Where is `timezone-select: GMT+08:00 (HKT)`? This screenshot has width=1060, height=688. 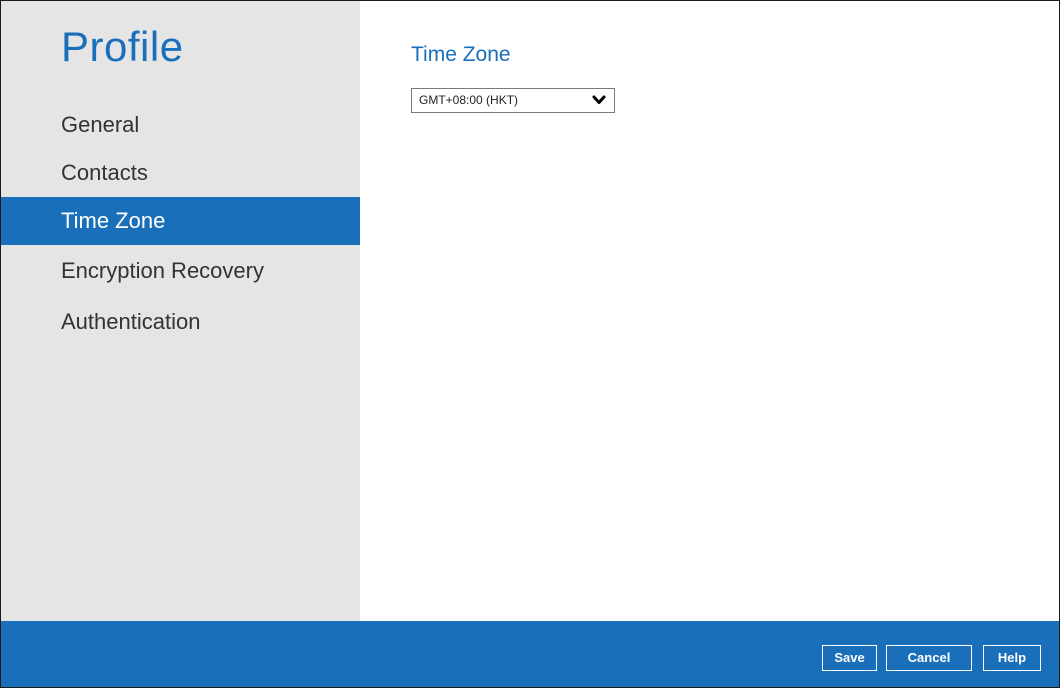 timezone-select: GMT+08:00 (HKT) is located at coordinates (513, 100).